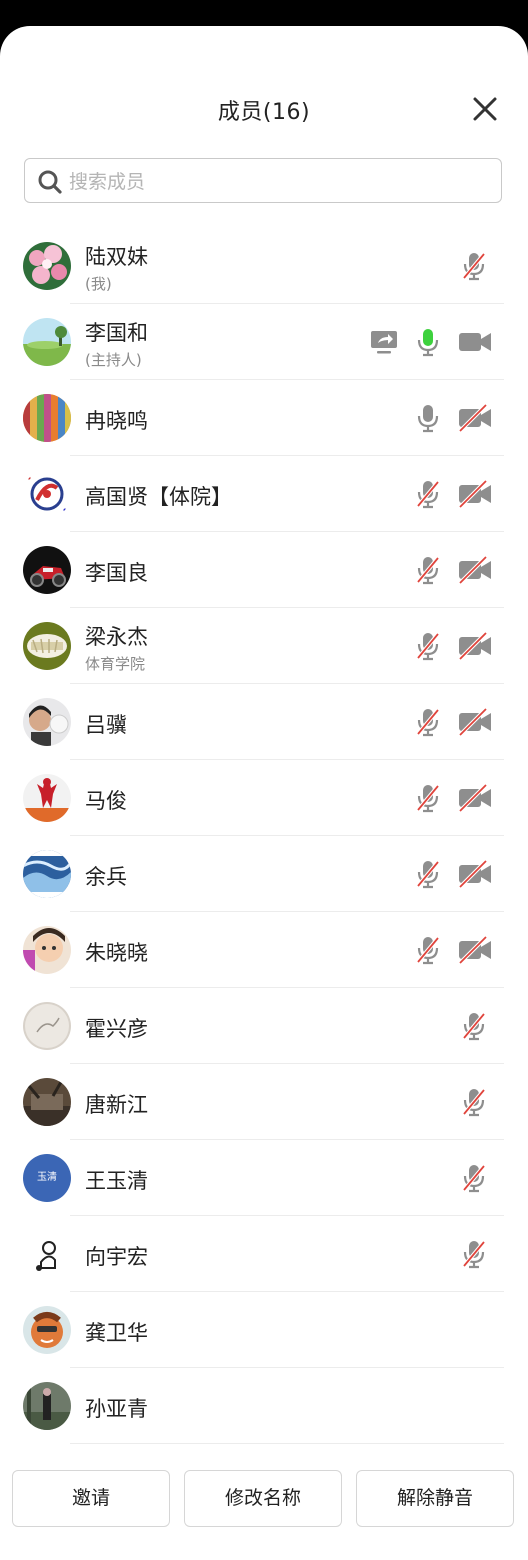 The image size is (528, 1560). Describe the element at coordinates (116, 573) in the screenshot. I see `member-name: 李国良` at that location.